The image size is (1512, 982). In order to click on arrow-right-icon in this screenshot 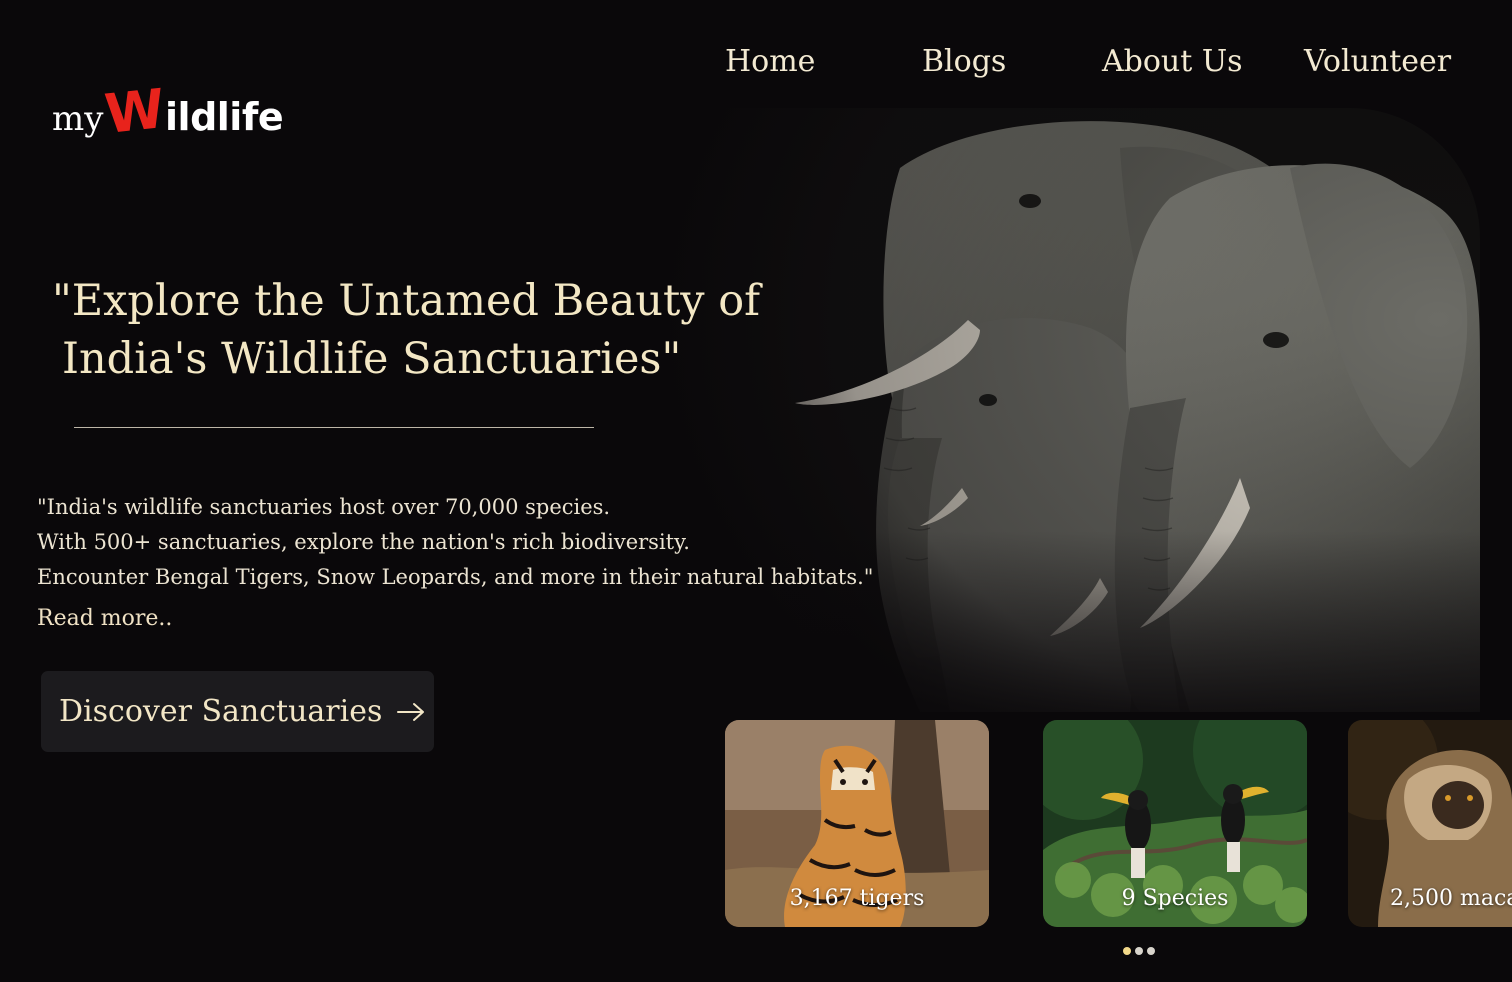, I will do `click(411, 712)`.